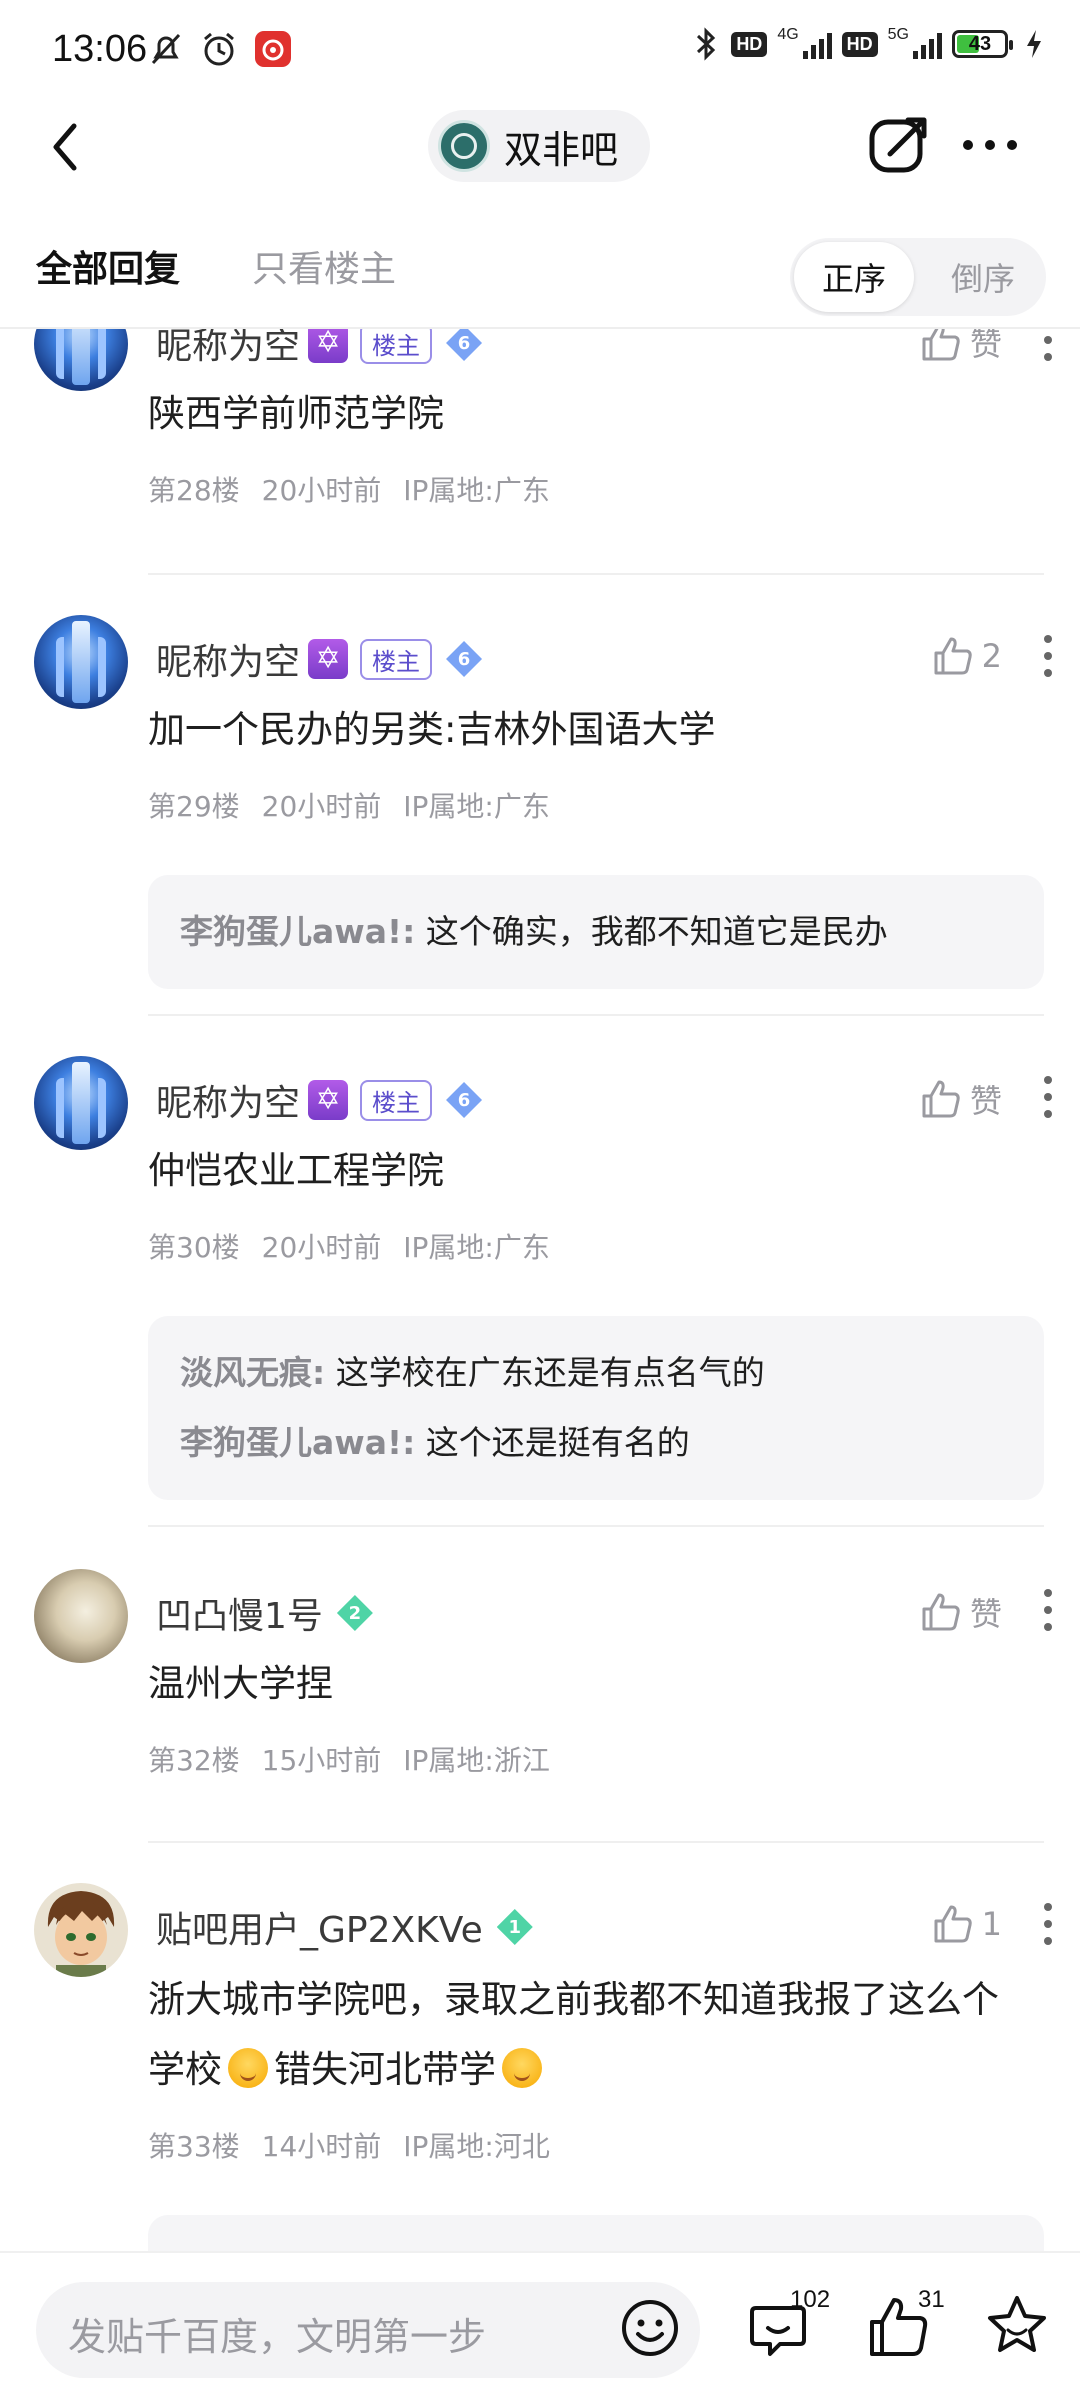 This screenshot has width=1080, height=2402. What do you see at coordinates (108, 266) in the screenshot?
I see `tab-all-replies: 全部回复` at bounding box center [108, 266].